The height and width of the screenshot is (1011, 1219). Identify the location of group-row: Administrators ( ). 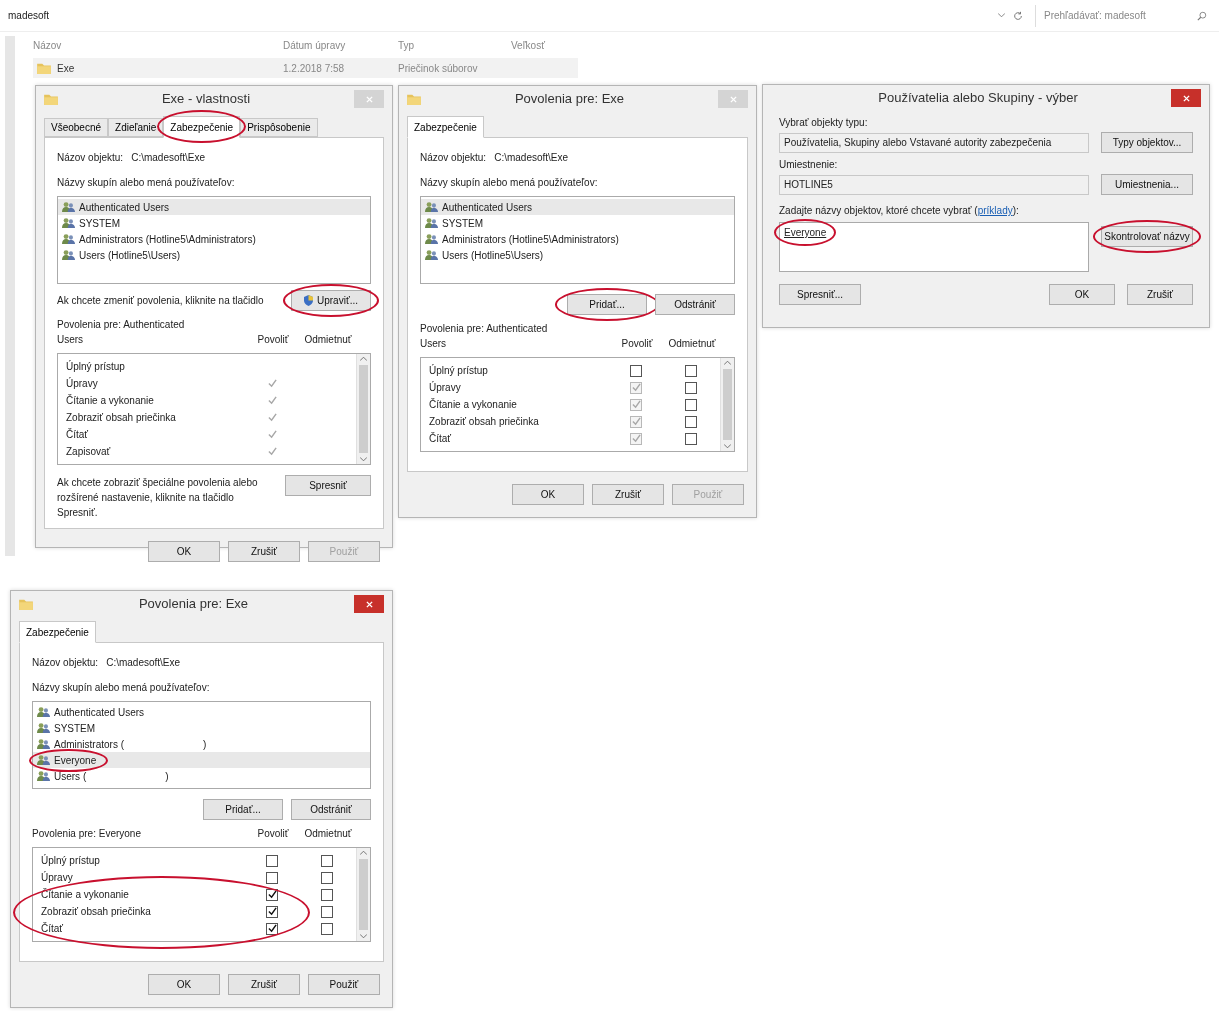
(201, 744).